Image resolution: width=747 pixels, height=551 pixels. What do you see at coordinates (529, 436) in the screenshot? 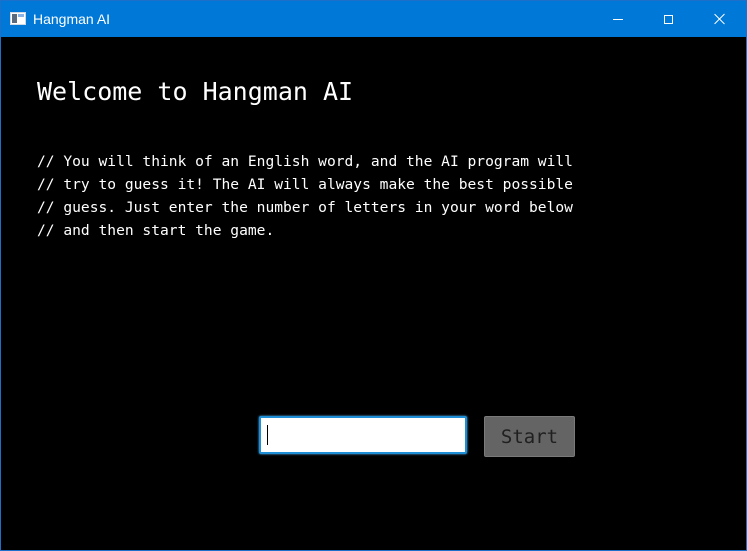
I see `start-button: Start` at bounding box center [529, 436].